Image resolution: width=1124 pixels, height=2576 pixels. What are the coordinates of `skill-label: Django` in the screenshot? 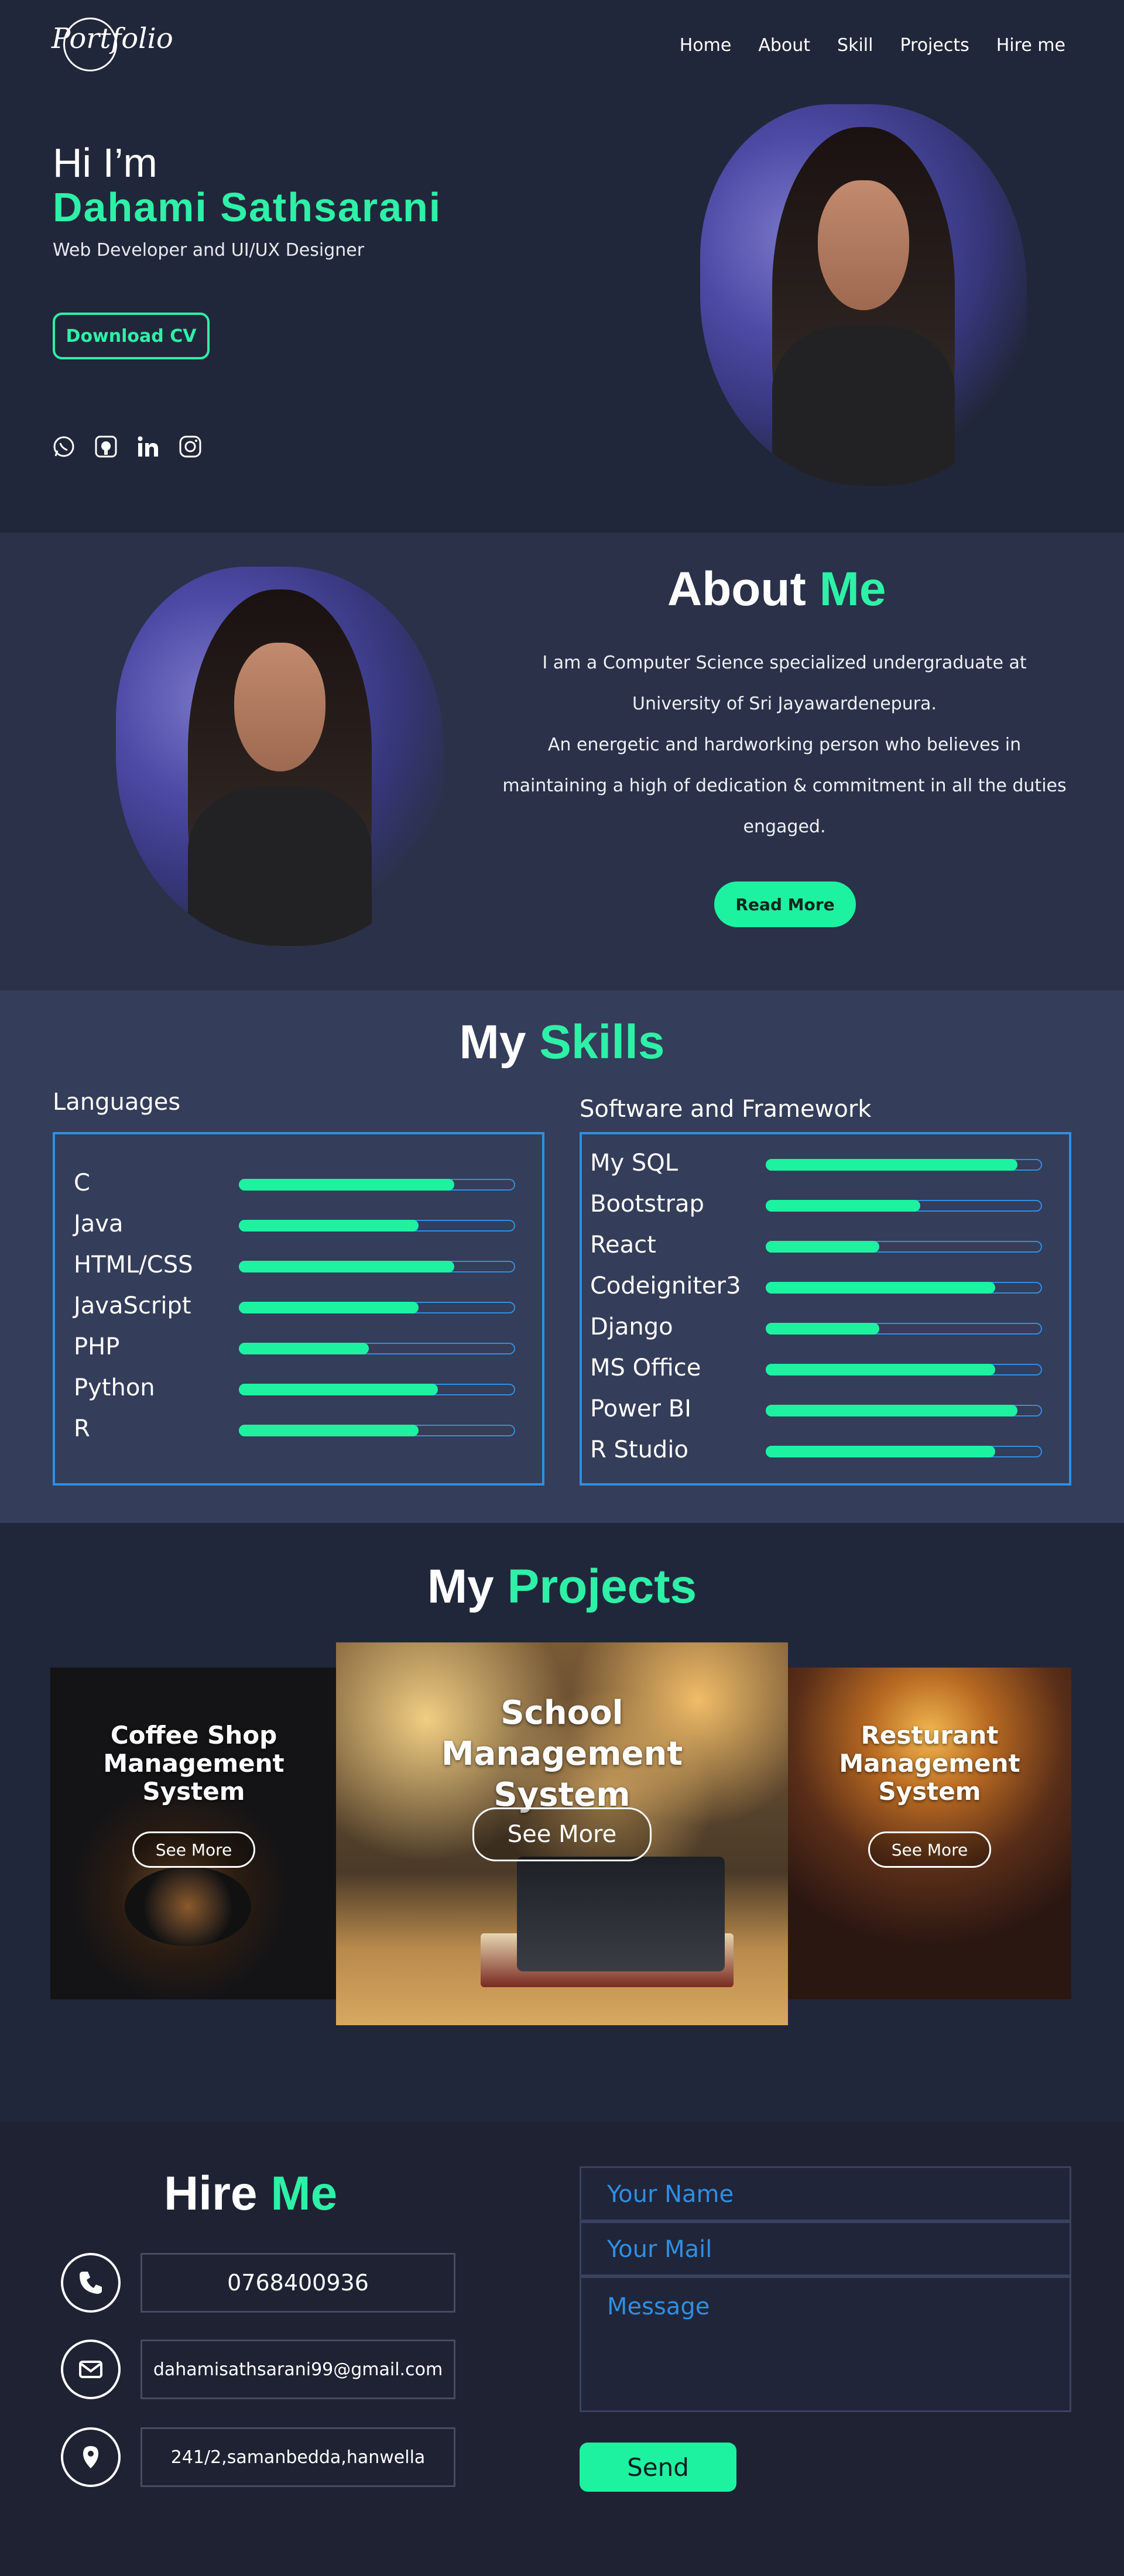 It's located at (631, 1327).